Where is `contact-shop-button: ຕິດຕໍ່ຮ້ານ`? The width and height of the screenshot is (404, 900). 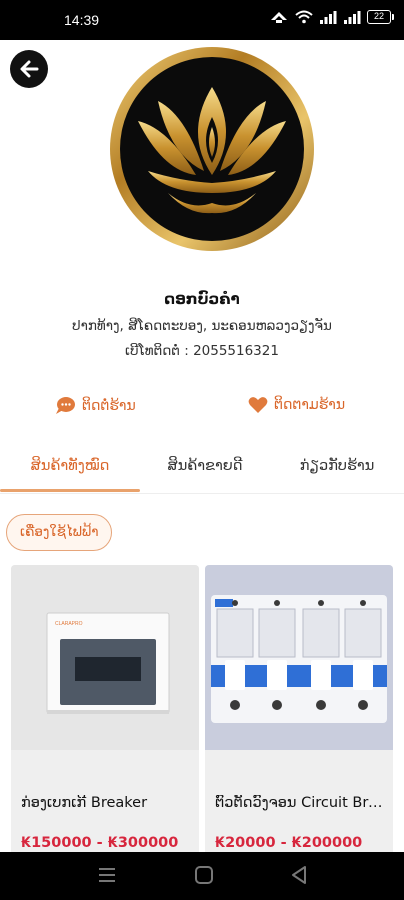
contact-shop-button: ຕິດຕໍ່ຮ້ານ is located at coordinates (95, 406).